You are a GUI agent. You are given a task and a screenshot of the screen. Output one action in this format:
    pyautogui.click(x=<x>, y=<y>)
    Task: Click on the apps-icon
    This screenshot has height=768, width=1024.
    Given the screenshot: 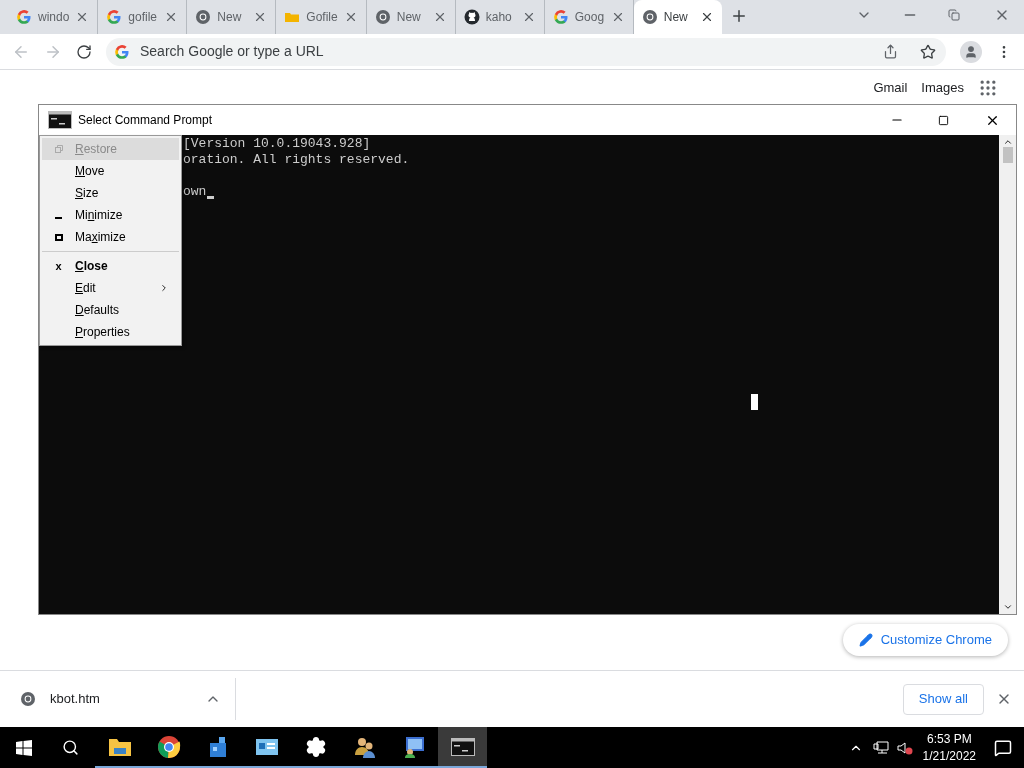 What is the action you would take?
    pyautogui.click(x=988, y=88)
    